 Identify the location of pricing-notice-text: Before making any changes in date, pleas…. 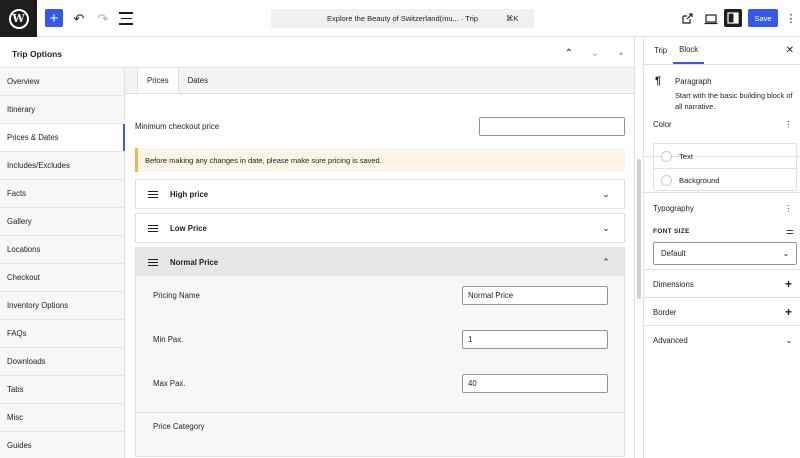
(263, 160).